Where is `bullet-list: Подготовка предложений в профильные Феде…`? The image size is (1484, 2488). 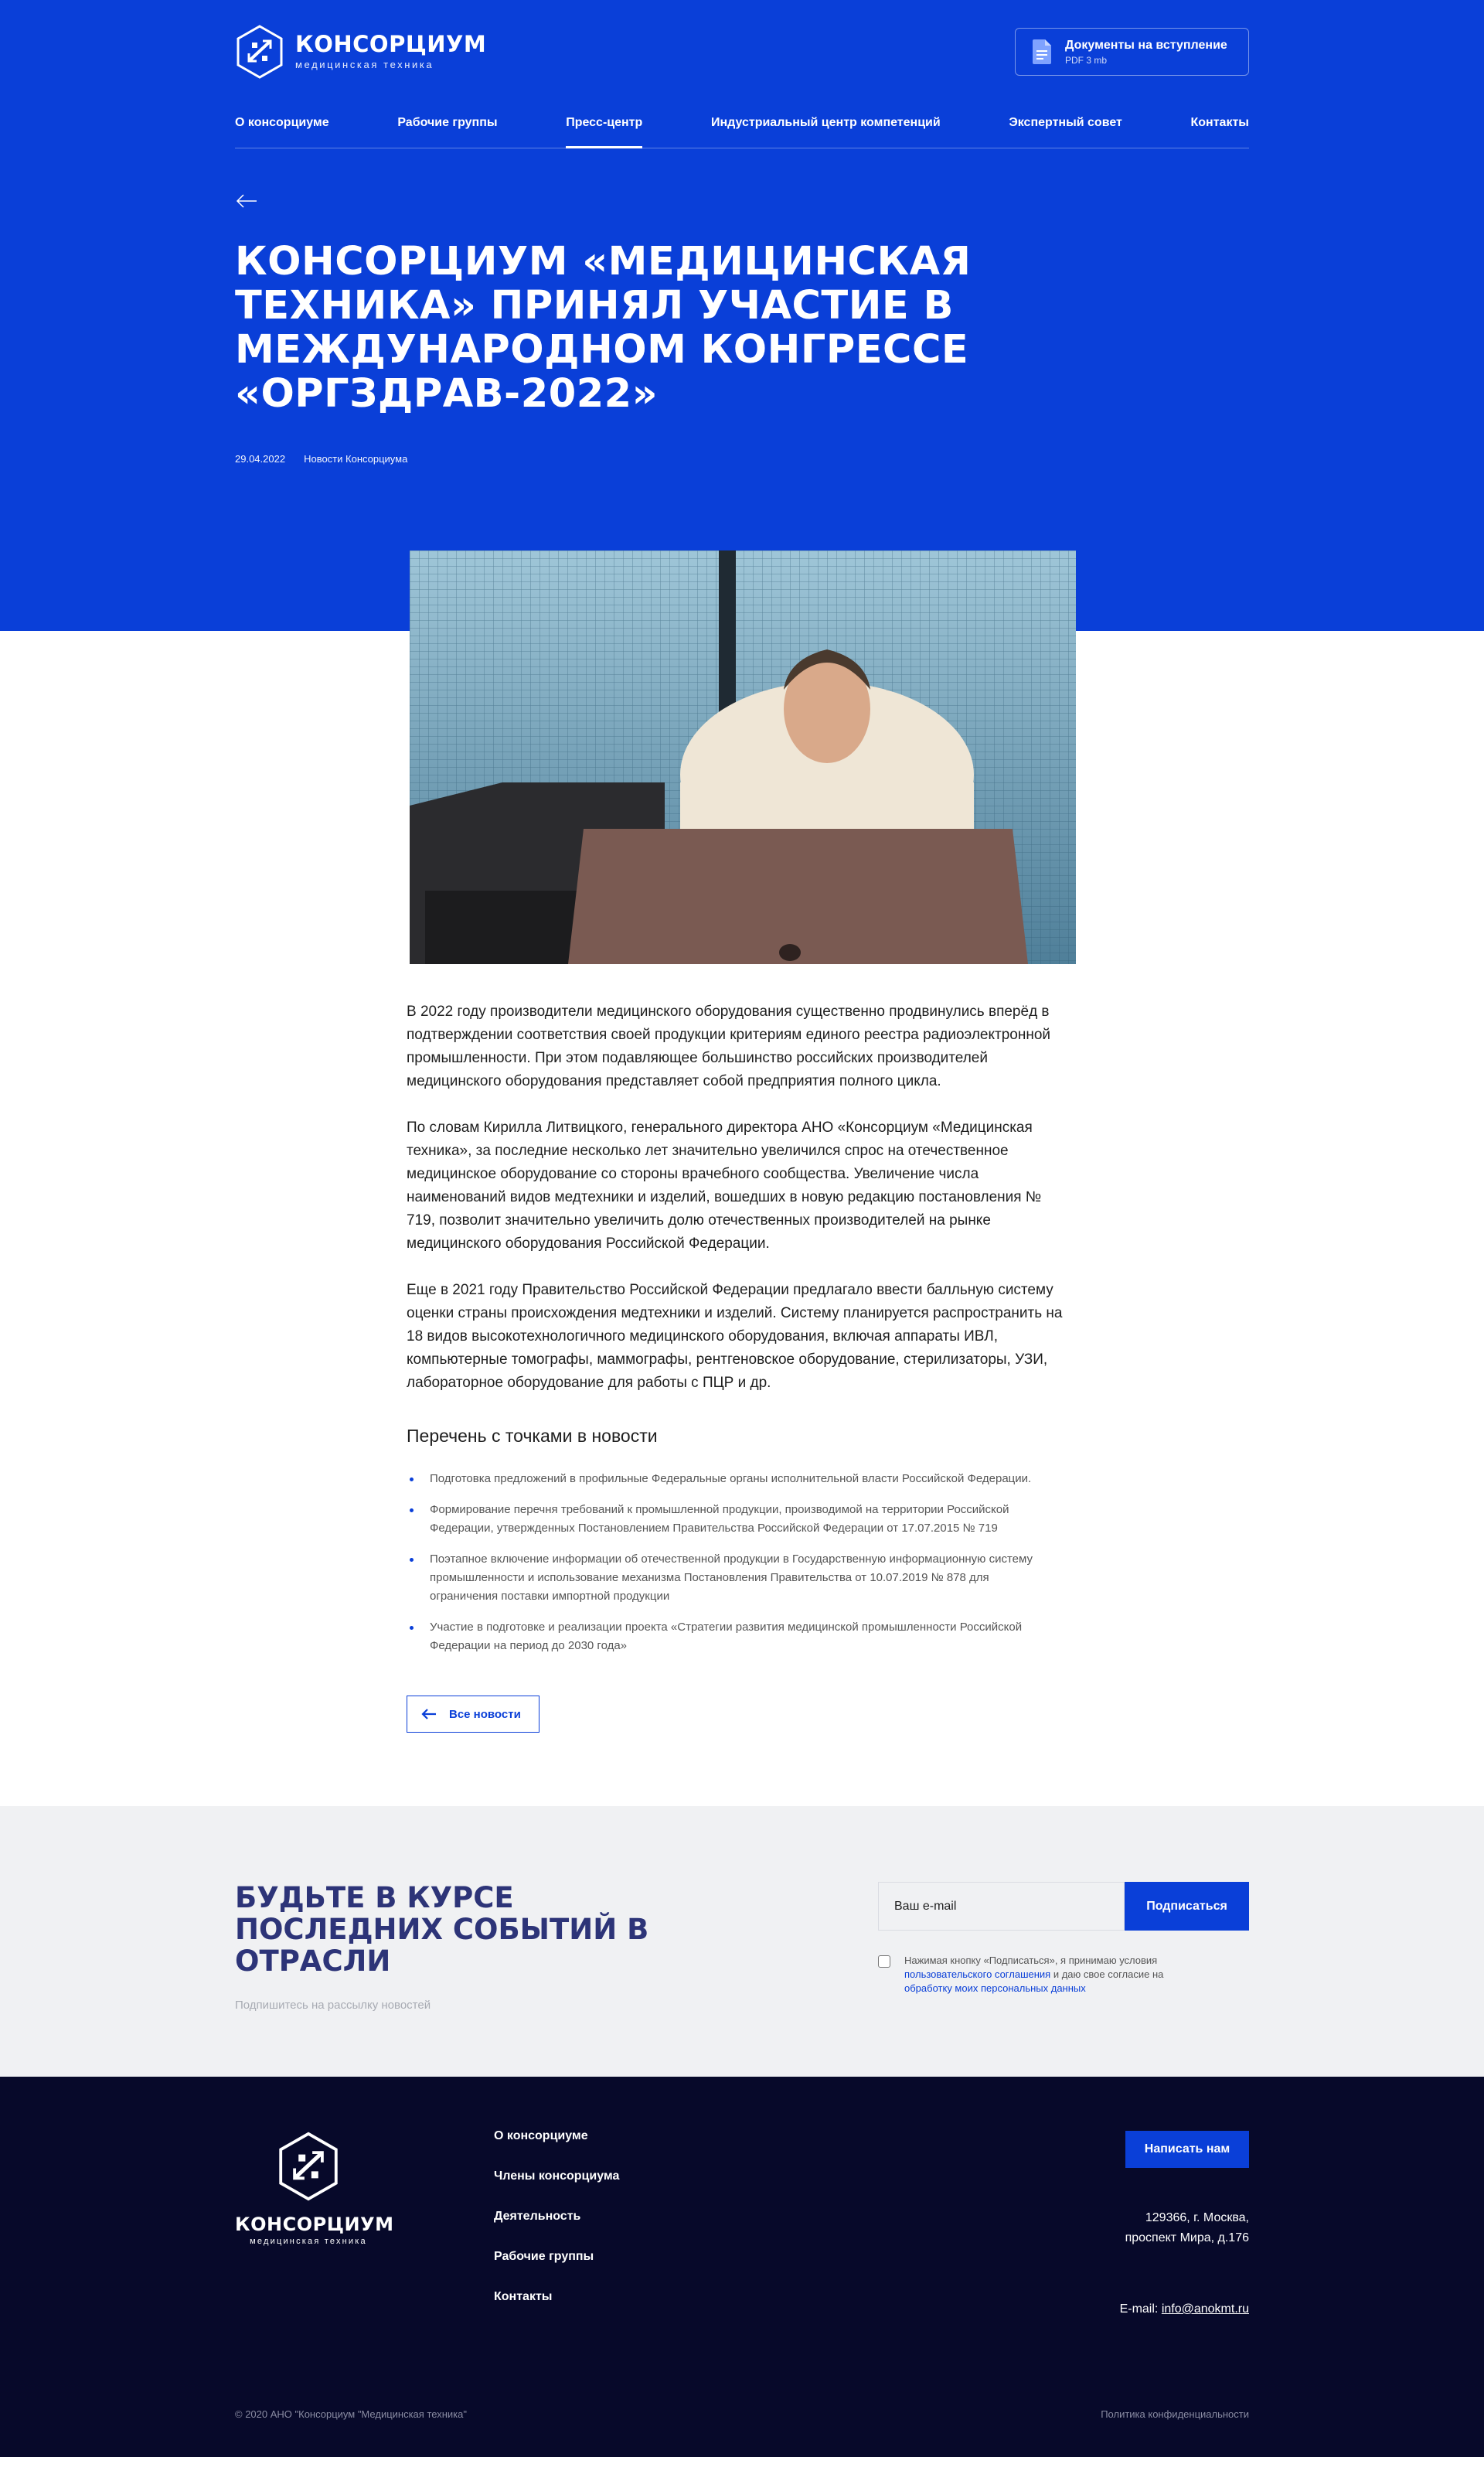 bullet-list: Подготовка предложений в профильные Феде… is located at coordinates (740, 1562).